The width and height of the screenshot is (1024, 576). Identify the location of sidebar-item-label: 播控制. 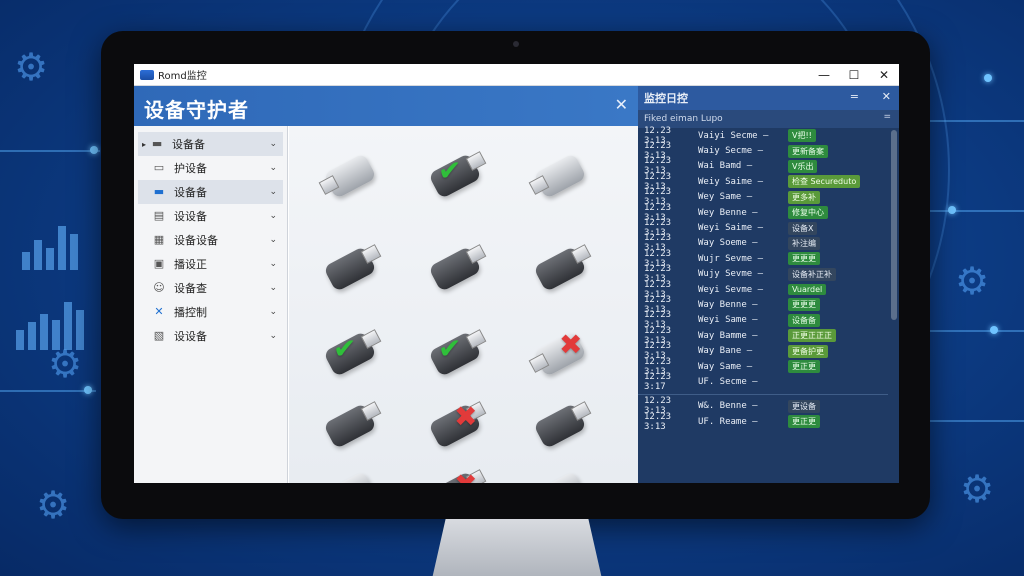
(190, 312).